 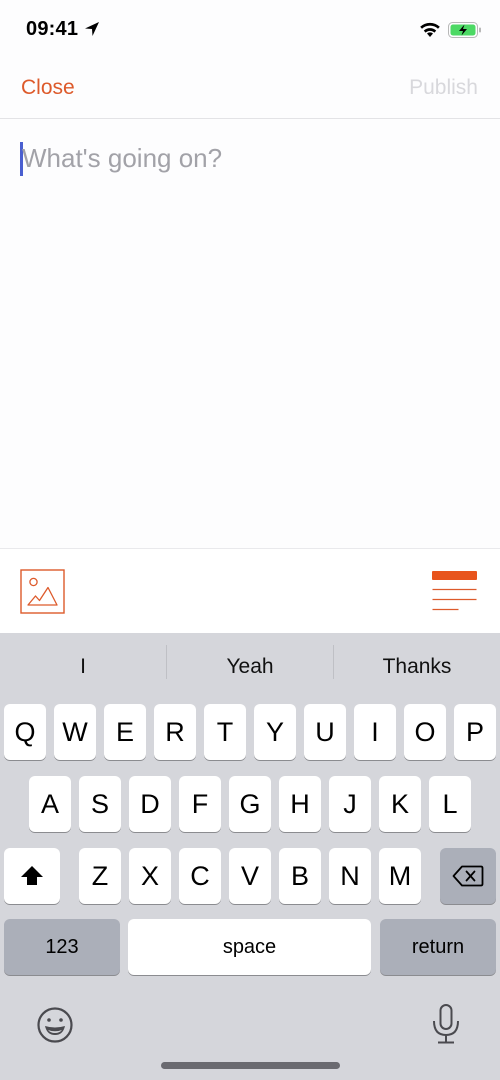 What do you see at coordinates (417, 666) in the screenshot?
I see `suggestion-item: Thanks` at bounding box center [417, 666].